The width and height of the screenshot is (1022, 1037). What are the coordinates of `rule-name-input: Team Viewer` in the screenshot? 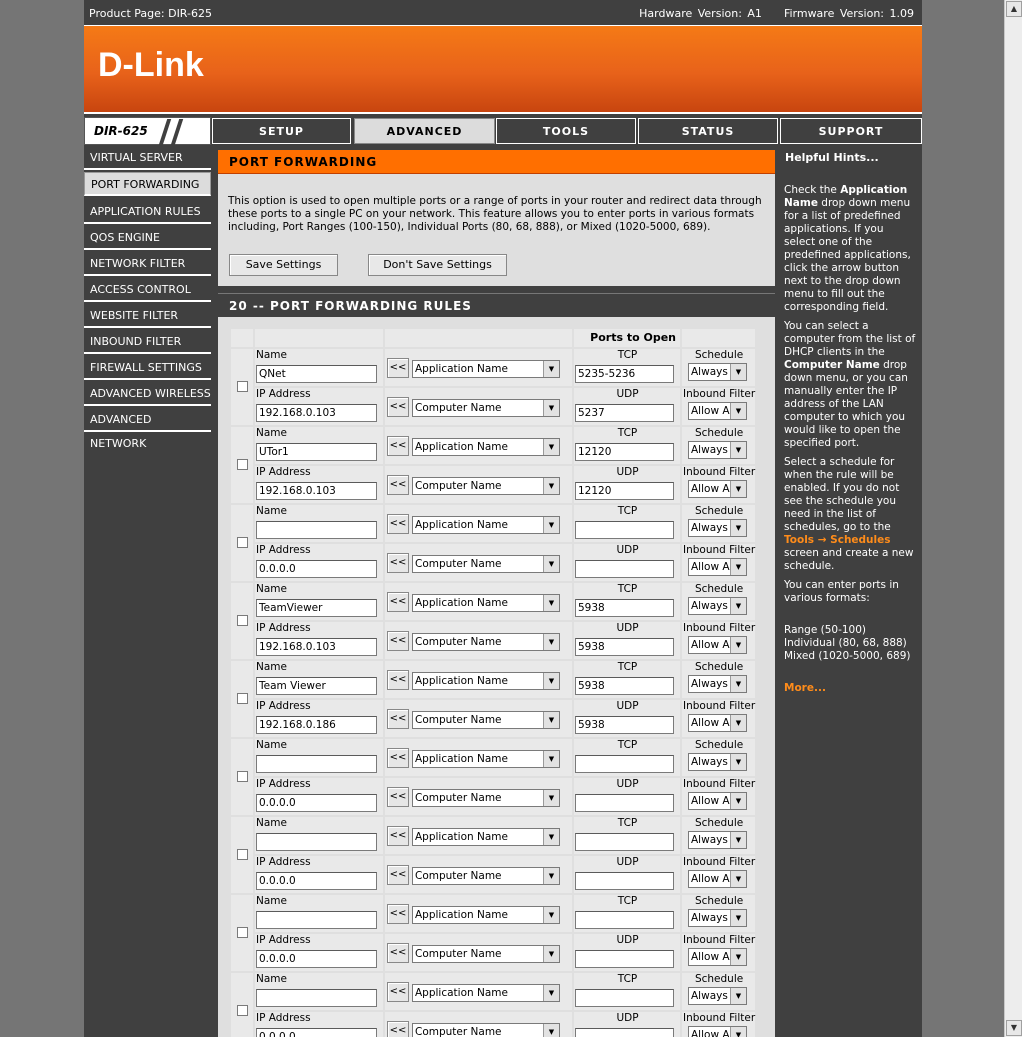 It's located at (316, 686).